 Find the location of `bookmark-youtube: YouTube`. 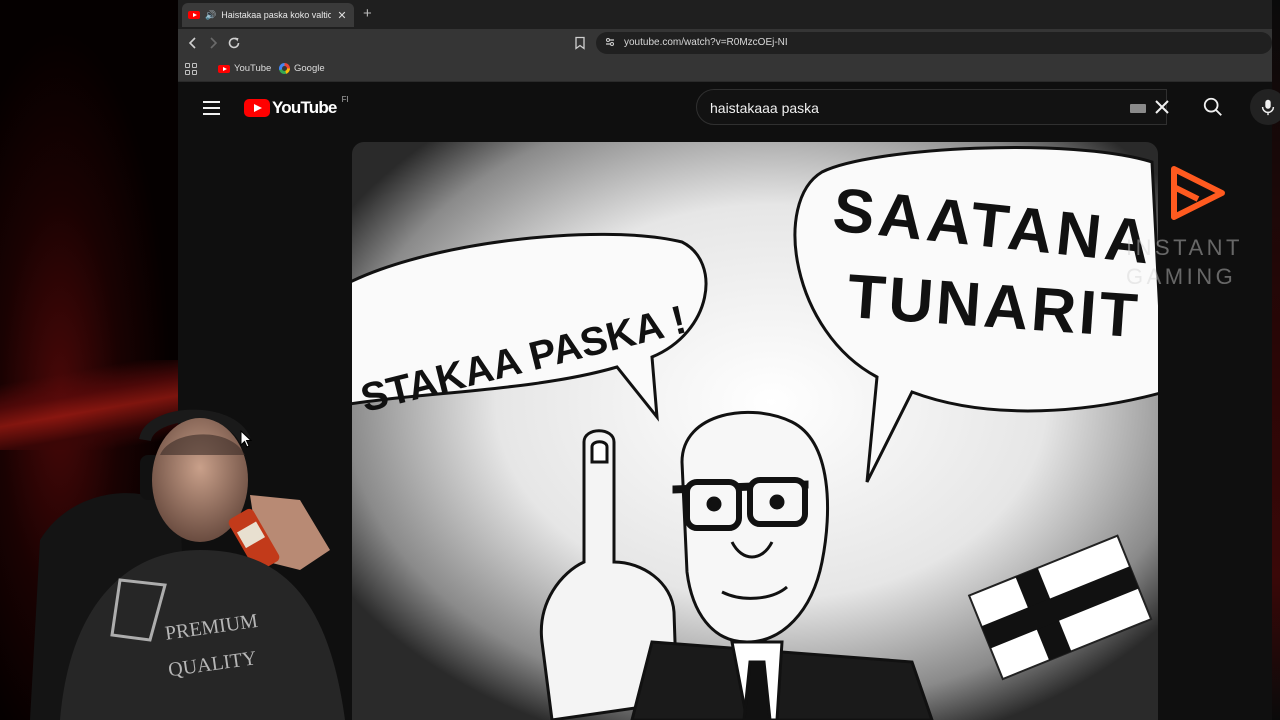

bookmark-youtube: YouTube is located at coordinates (244, 68).